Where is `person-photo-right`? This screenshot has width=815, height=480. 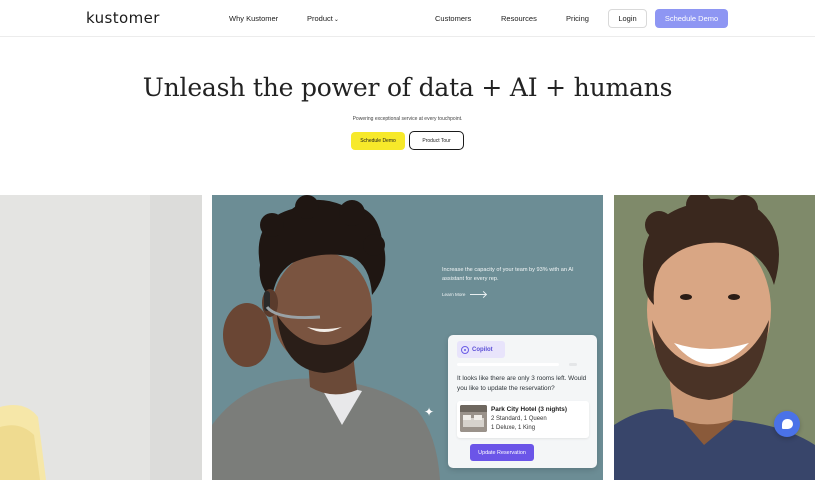
person-photo-right is located at coordinates (714, 337).